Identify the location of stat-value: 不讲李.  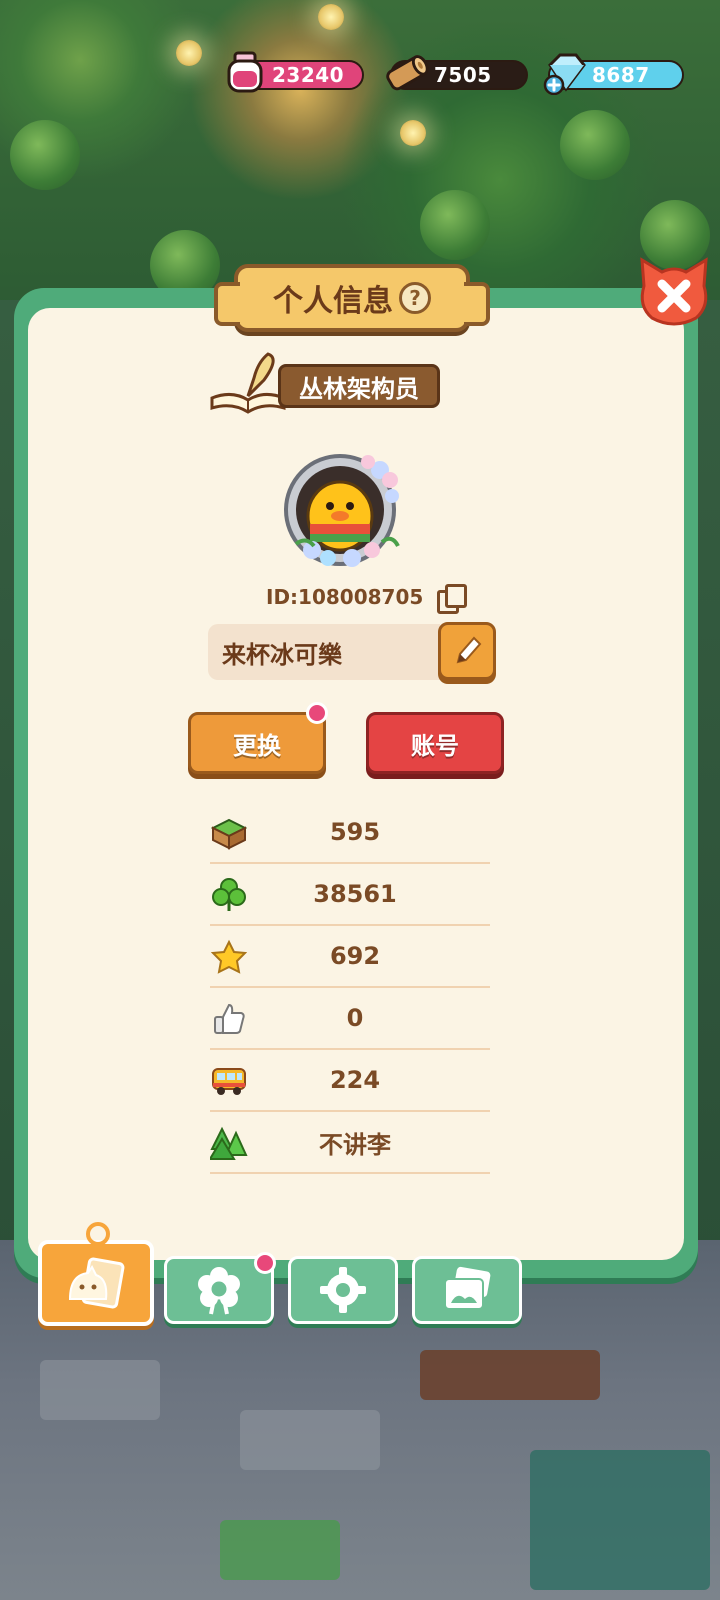
(355, 1144).